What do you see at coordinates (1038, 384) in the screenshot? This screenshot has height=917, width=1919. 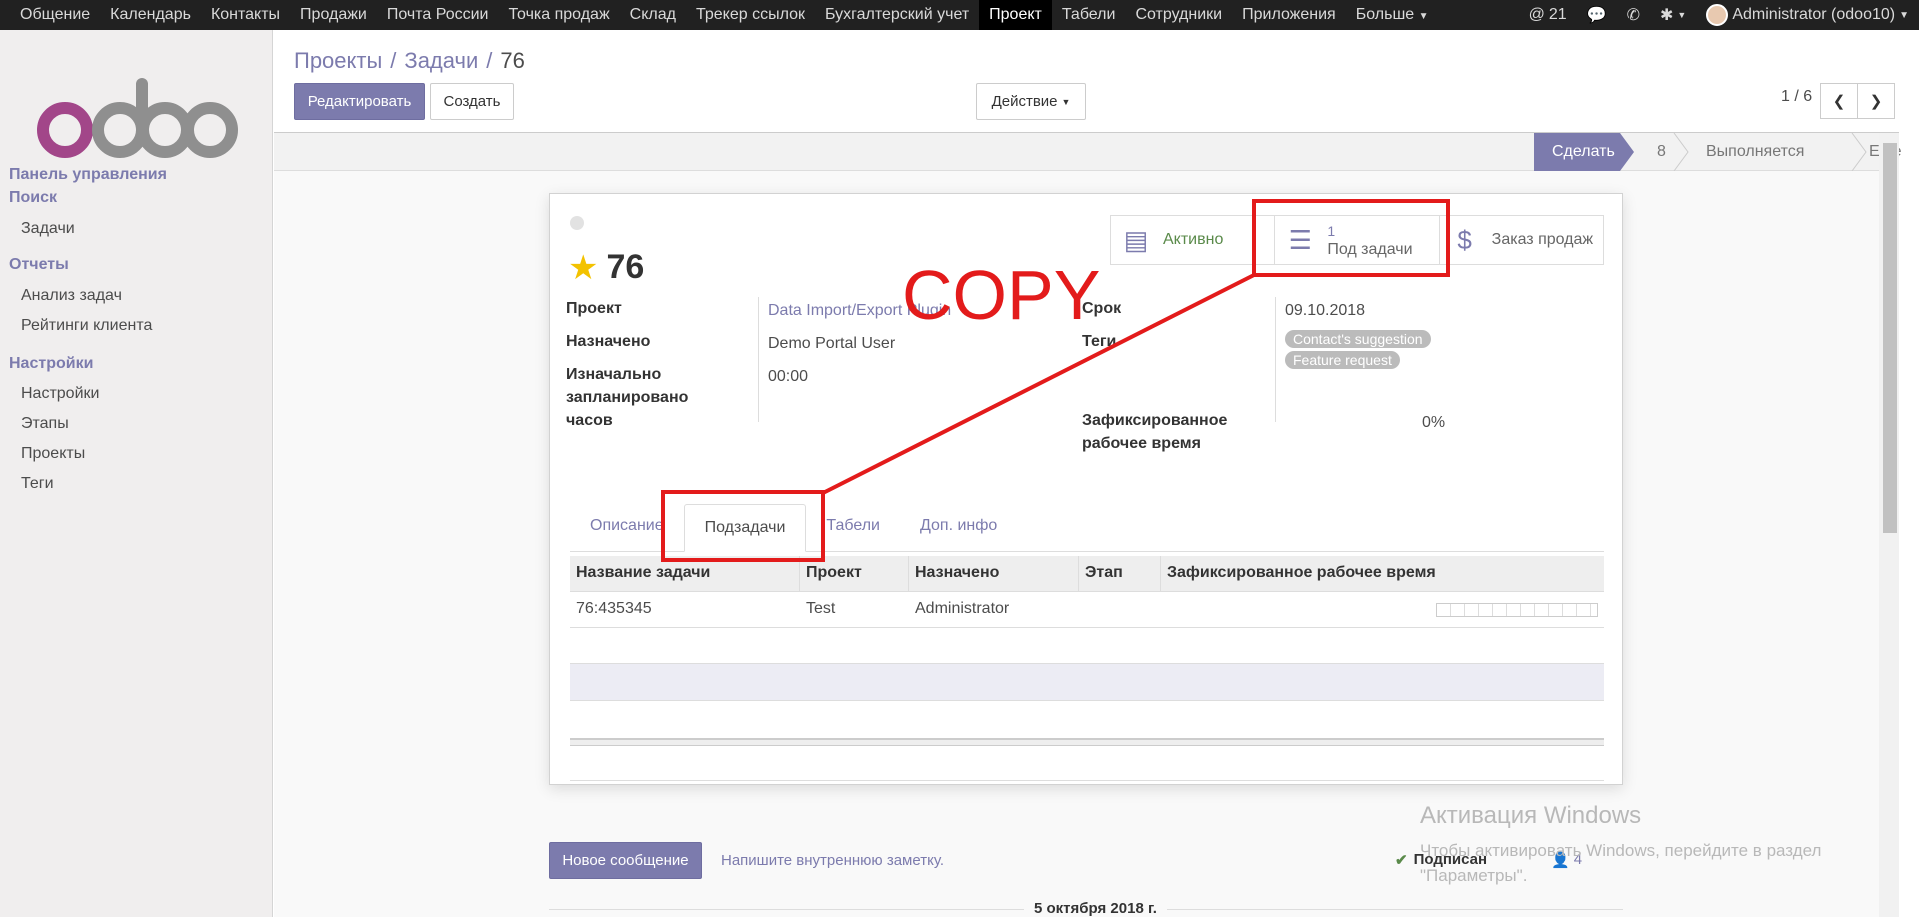 I see `annotation-arrow` at bounding box center [1038, 384].